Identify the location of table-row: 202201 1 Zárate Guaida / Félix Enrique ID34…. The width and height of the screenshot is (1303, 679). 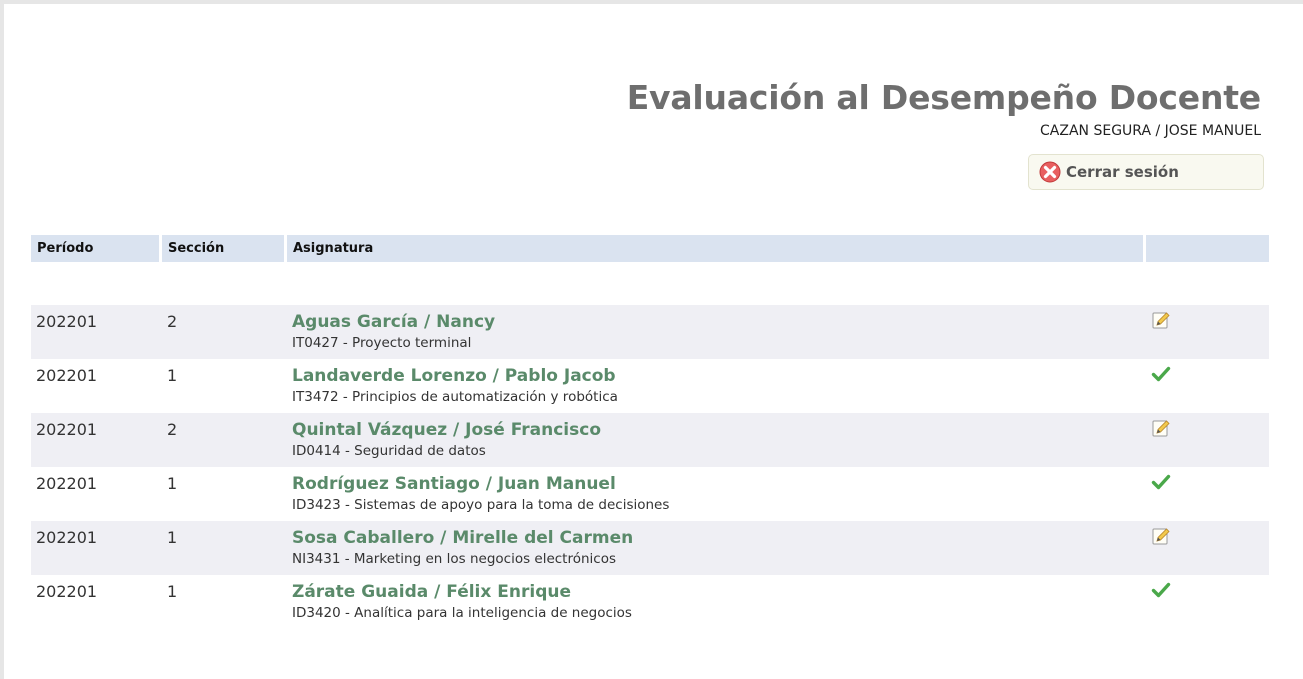
(650, 602).